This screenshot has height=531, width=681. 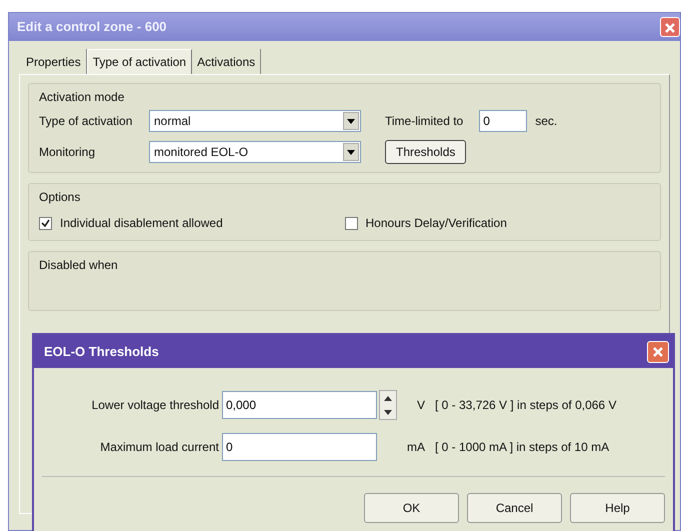 I want to click on activation-type-dropdown: normal, so click(x=255, y=121).